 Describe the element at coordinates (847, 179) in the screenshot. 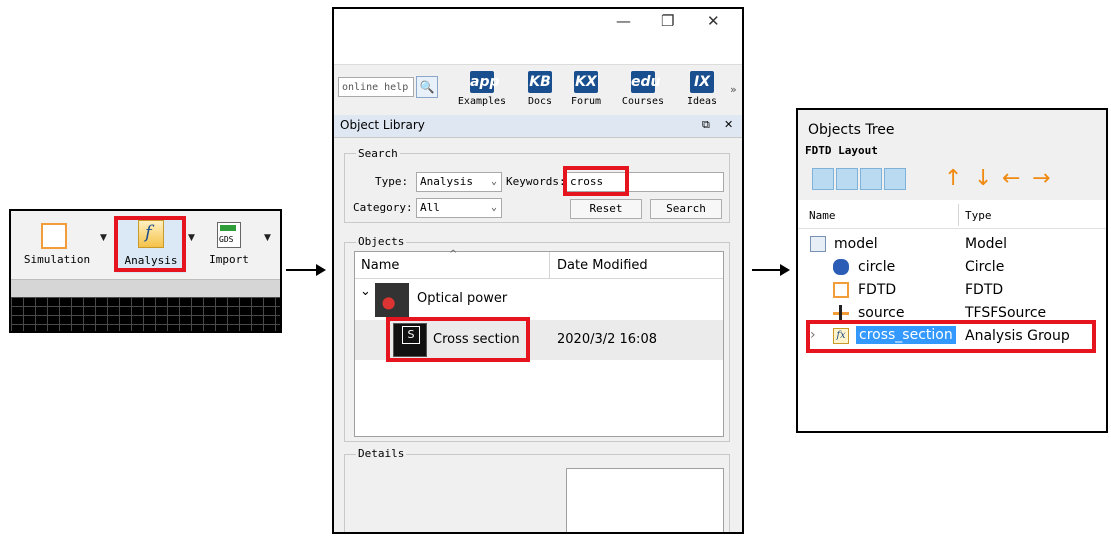

I see `add-mesh-icon` at that location.